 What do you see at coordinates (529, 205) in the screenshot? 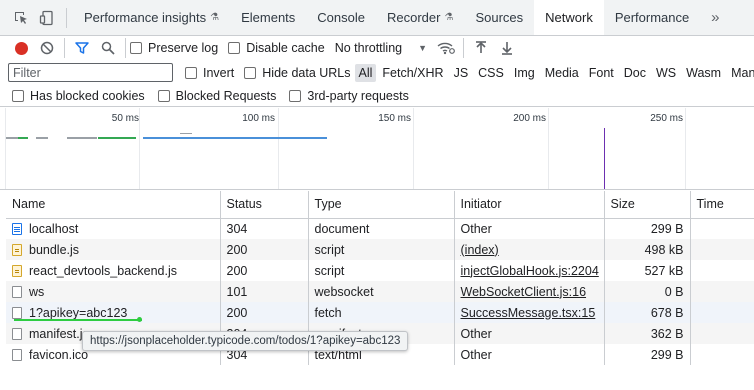
I see `column-header-initiator: Initiator` at bounding box center [529, 205].